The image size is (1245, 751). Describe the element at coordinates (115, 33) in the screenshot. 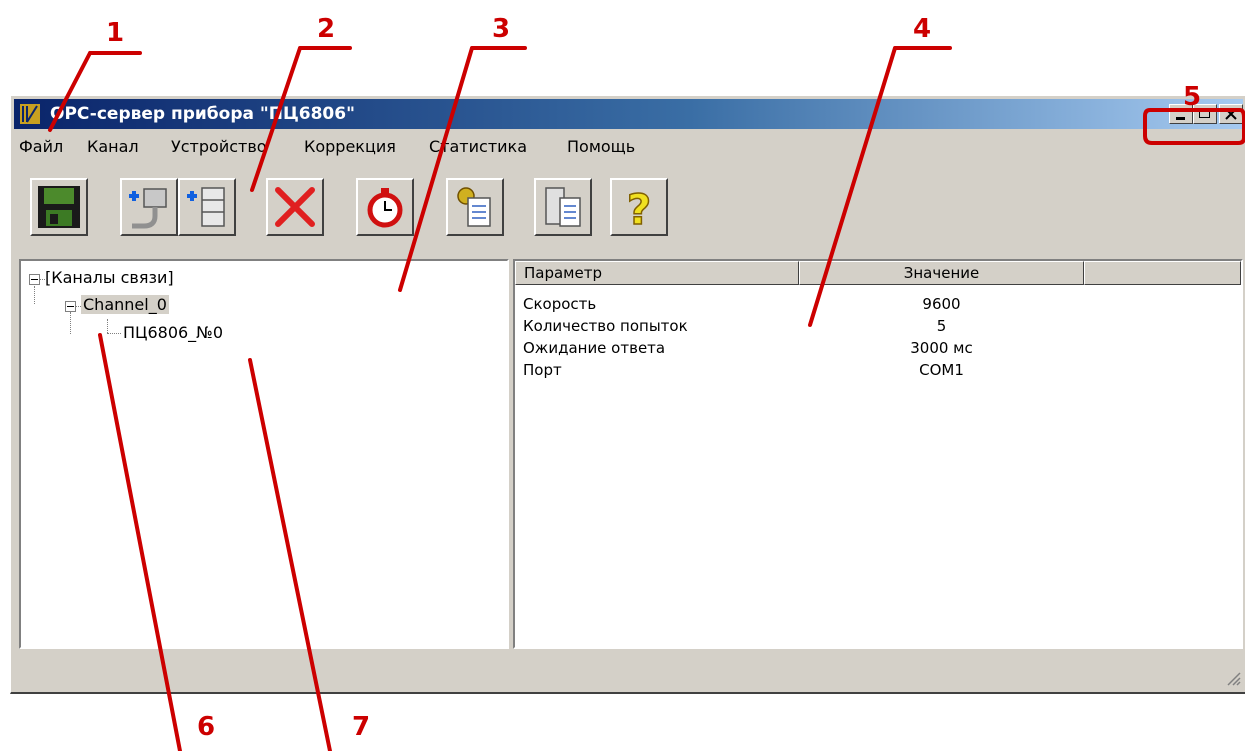

I see `annotation-label: 1` at that location.